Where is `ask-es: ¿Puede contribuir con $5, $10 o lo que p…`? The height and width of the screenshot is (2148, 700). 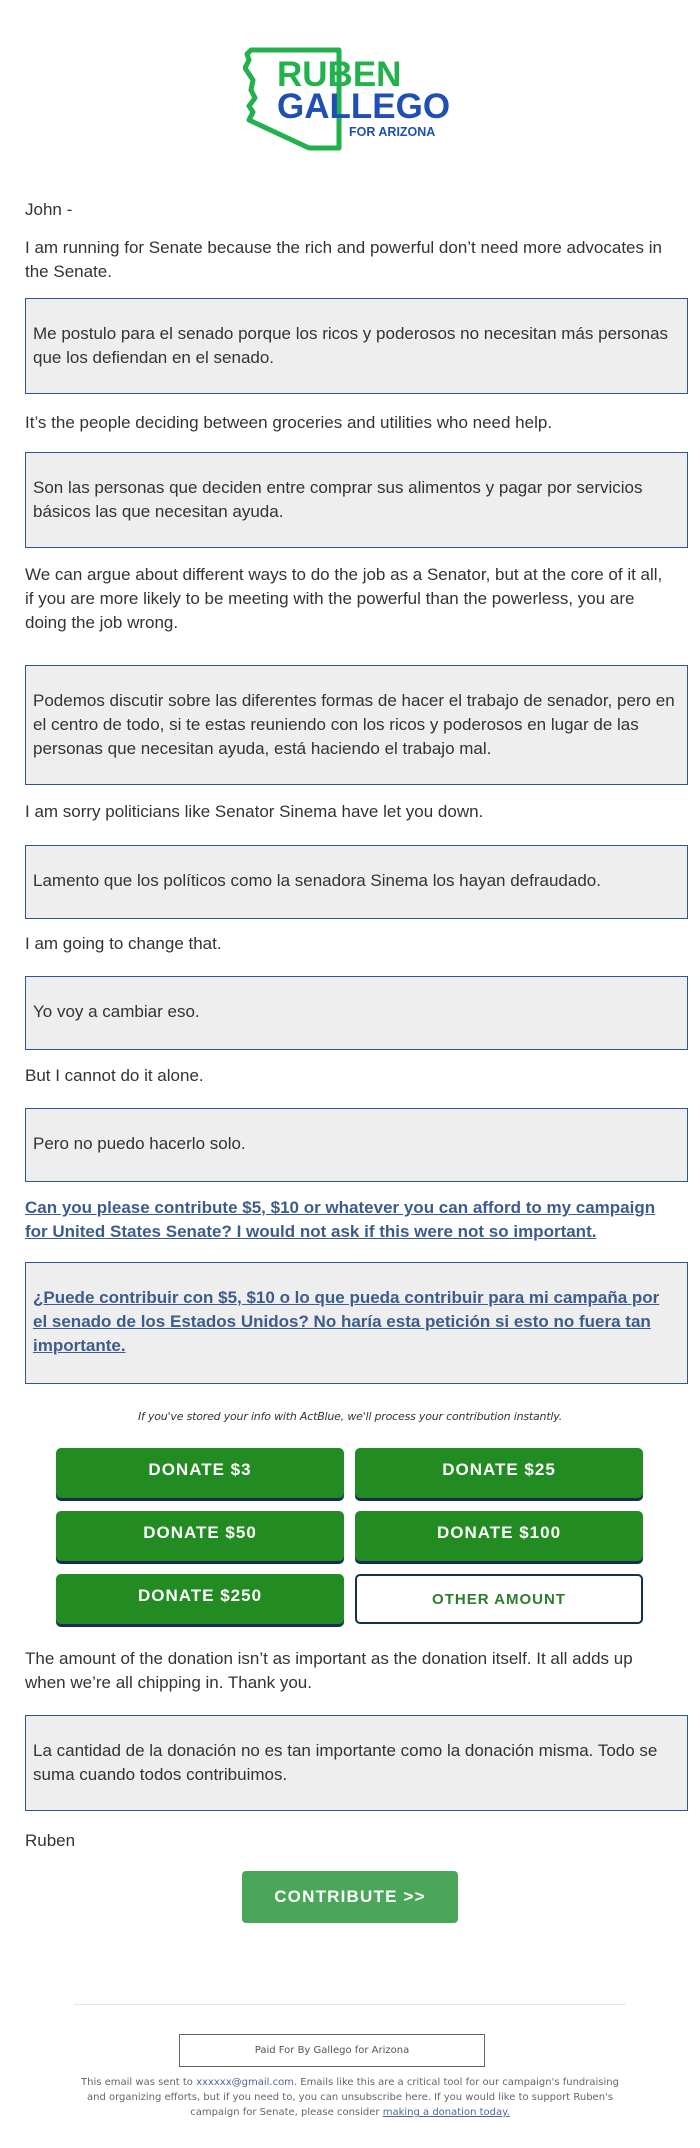 ask-es: ¿Puede contribuir con $5, $10 o lo que p… is located at coordinates (355, 1322).